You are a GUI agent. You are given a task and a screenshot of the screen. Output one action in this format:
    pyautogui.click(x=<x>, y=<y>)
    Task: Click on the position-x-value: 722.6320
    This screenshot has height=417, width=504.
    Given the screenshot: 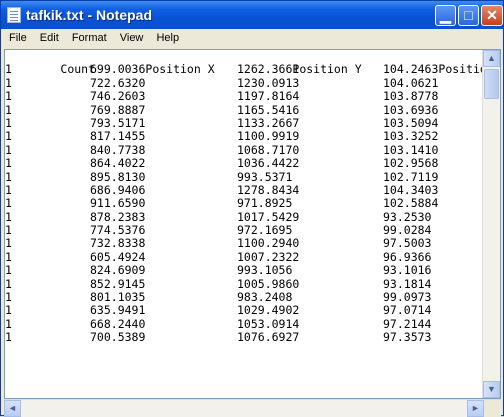 What is the action you would take?
    pyautogui.click(x=118, y=82)
    